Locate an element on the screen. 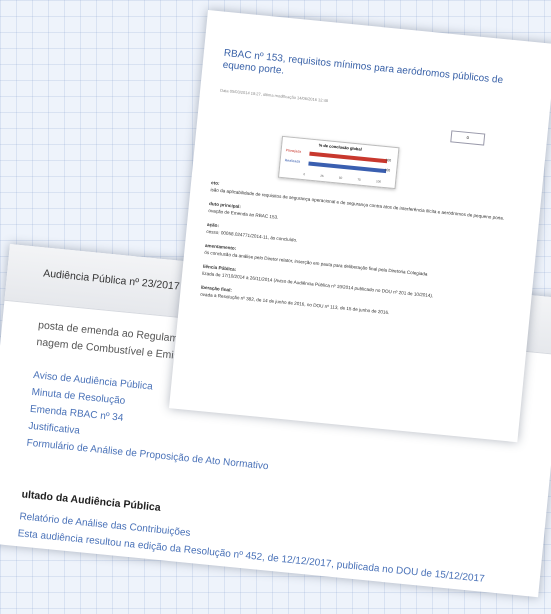  chart-tick: 0 is located at coordinates (304, 174).